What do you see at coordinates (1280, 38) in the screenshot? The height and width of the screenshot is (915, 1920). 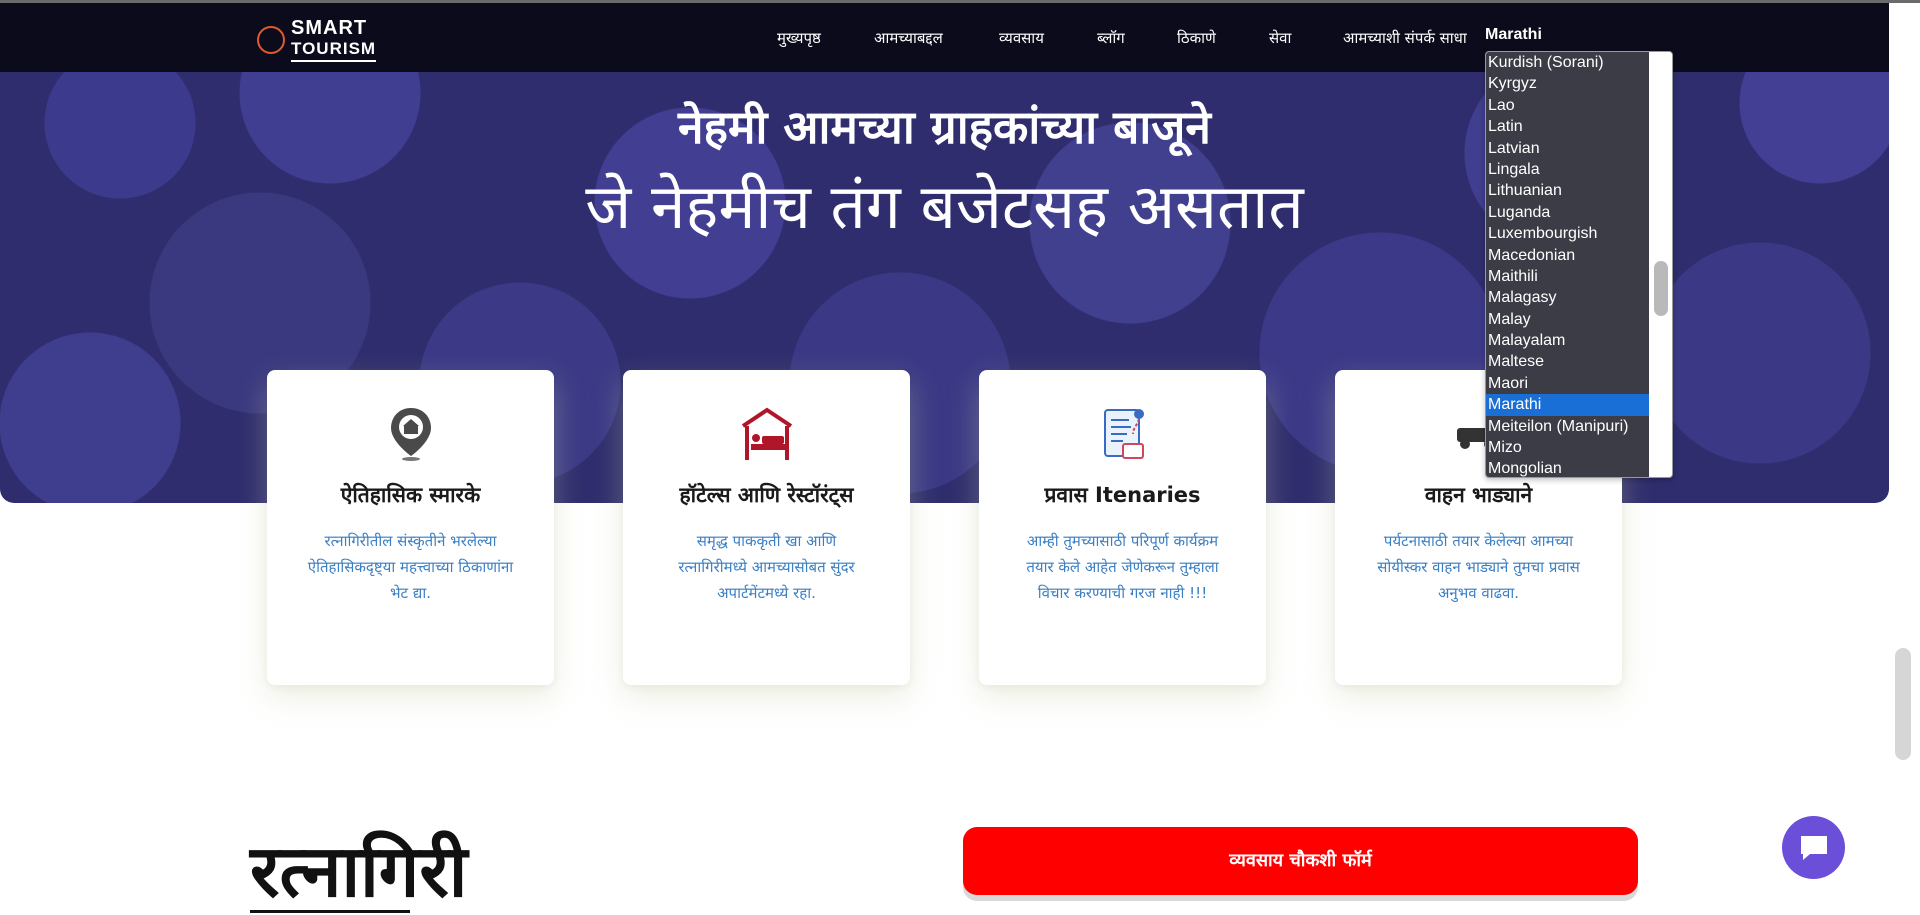 I see `nav-services: सेवा` at bounding box center [1280, 38].